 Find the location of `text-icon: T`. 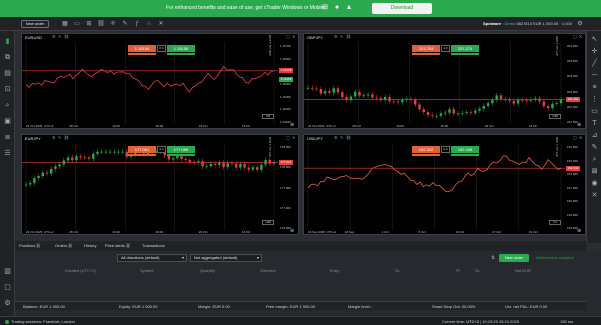

text-icon: T is located at coordinates (594, 123).